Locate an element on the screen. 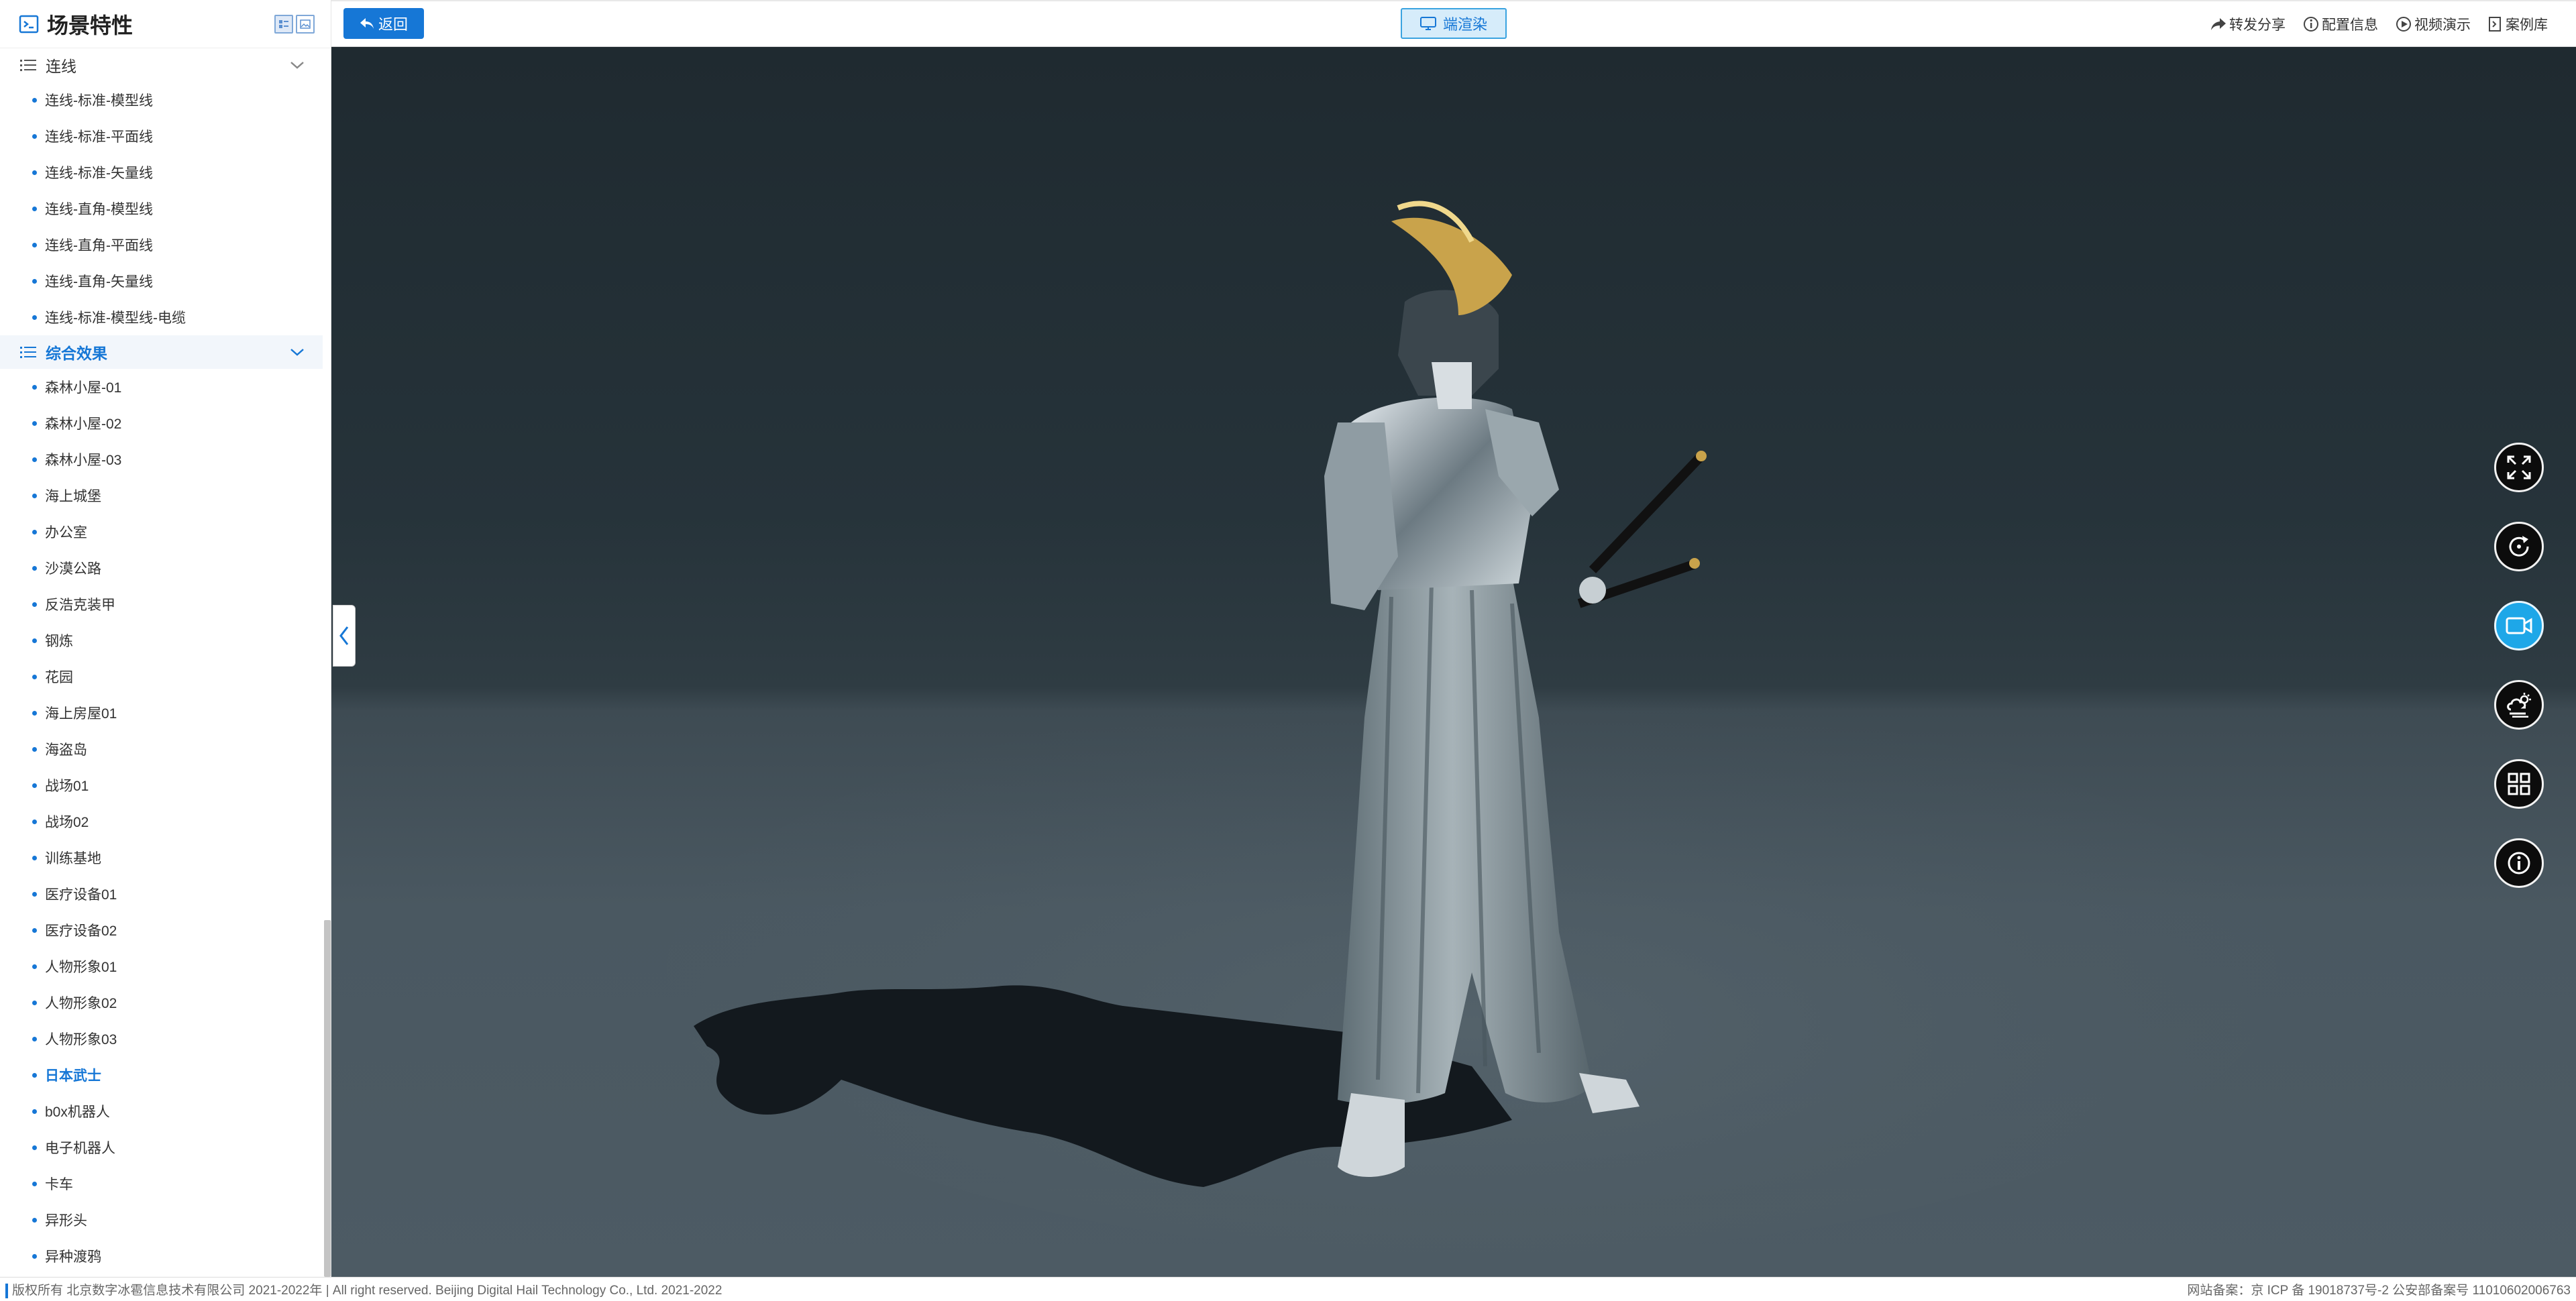 The height and width of the screenshot is (1301, 2576). list-item: 海上房屋01 is located at coordinates (161, 713).